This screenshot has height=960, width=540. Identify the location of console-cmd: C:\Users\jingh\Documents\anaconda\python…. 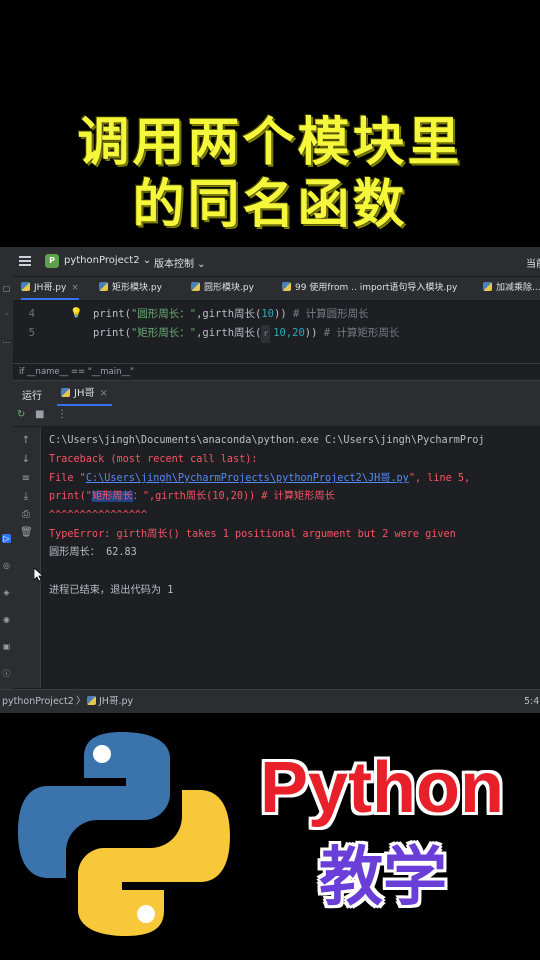
(267, 440).